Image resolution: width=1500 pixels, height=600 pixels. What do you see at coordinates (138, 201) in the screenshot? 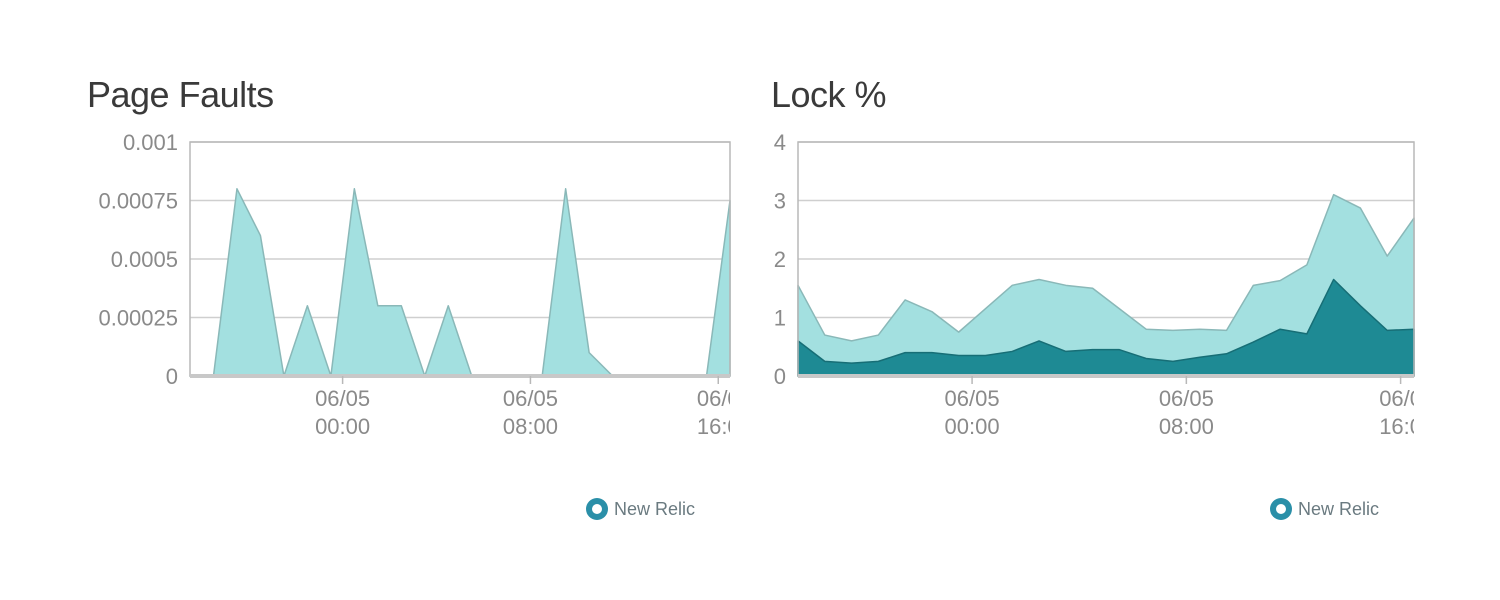
I see `y-tick-label: 0.00075` at bounding box center [138, 201].